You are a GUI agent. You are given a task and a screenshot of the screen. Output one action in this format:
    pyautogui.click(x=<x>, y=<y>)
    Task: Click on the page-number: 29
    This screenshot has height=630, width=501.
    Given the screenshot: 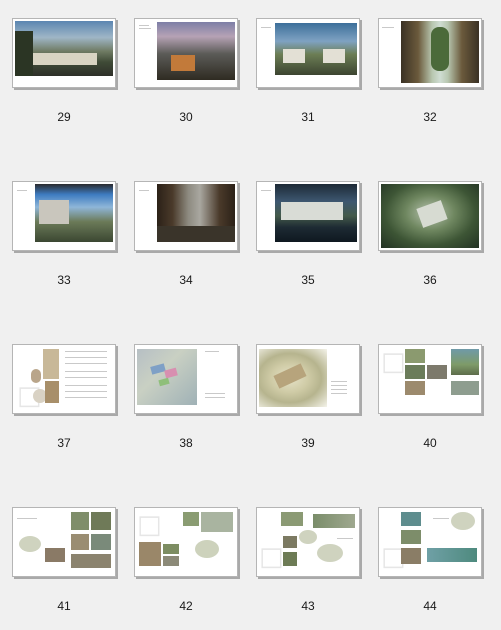 What is the action you would take?
    pyautogui.click(x=64, y=117)
    